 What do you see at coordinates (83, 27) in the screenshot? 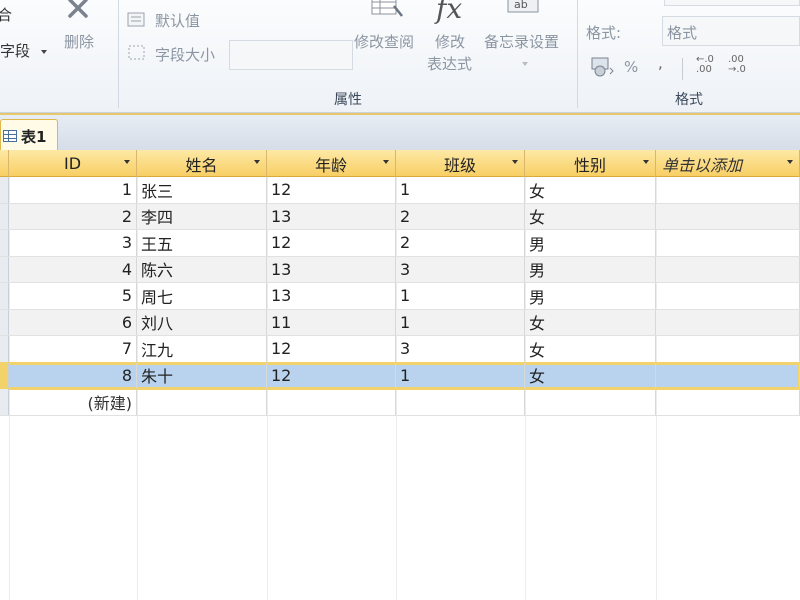
I see `delete-field-button: 删除` at bounding box center [83, 27].